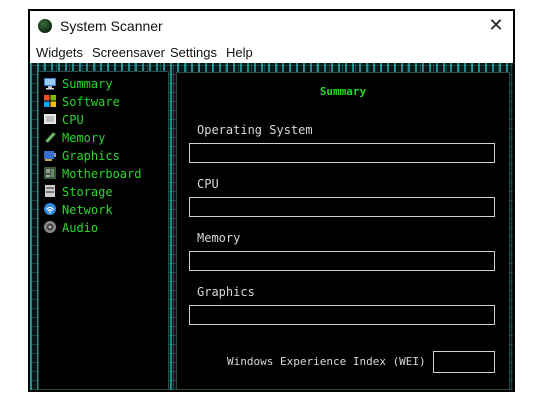  Describe the element at coordinates (226, 292) in the screenshot. I see `field-label-graphics: Graphics` at that location.